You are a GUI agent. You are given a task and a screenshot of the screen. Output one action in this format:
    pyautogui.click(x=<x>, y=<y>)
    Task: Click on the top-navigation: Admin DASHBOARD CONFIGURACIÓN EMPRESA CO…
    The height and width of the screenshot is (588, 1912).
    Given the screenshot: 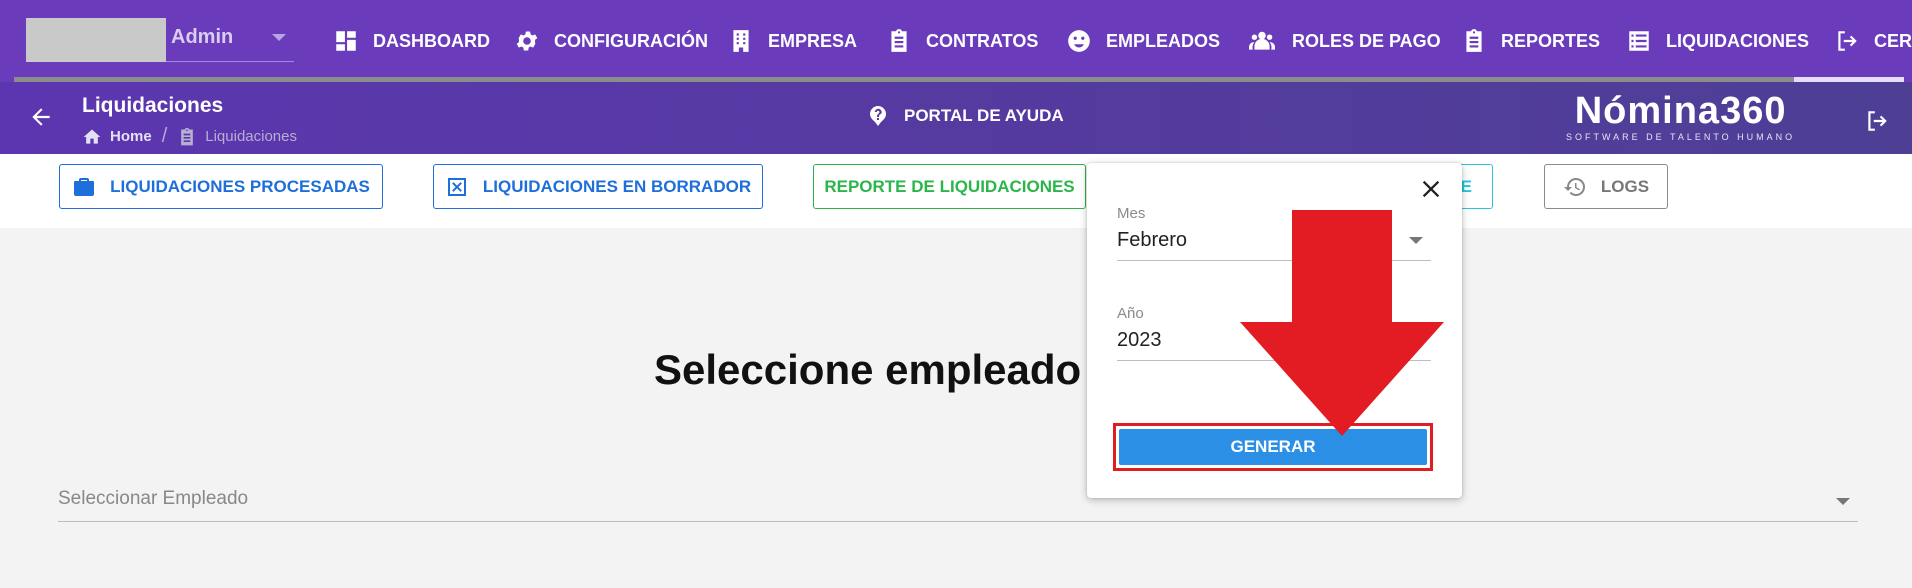 What is the action you would take?
    pyautogui.click(x=956, y=41)
    